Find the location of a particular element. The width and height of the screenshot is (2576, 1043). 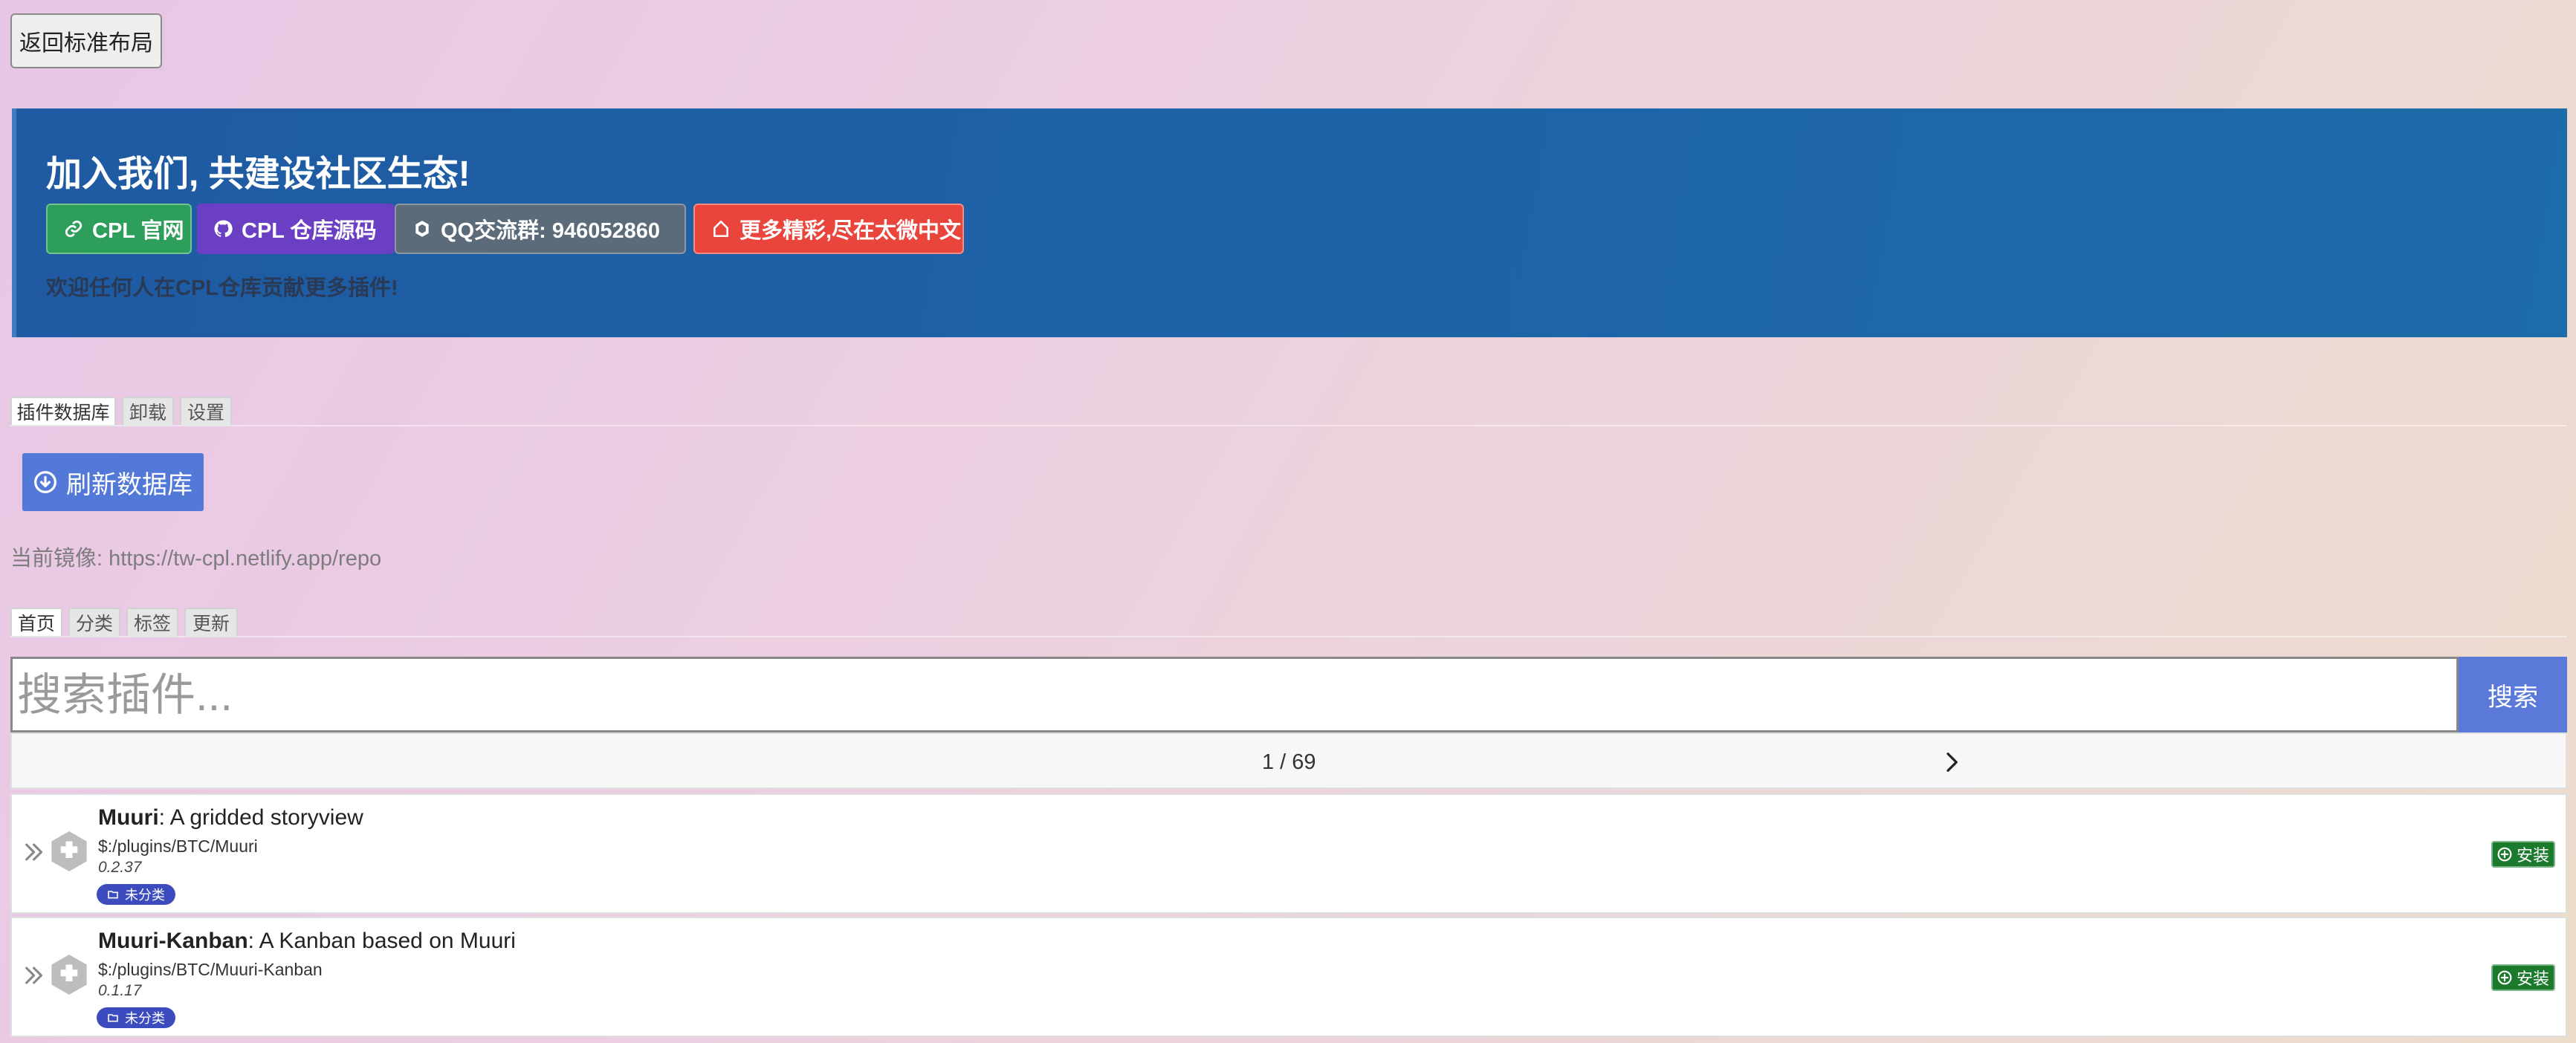

refresh-icon is located at coordinates (45, 482).